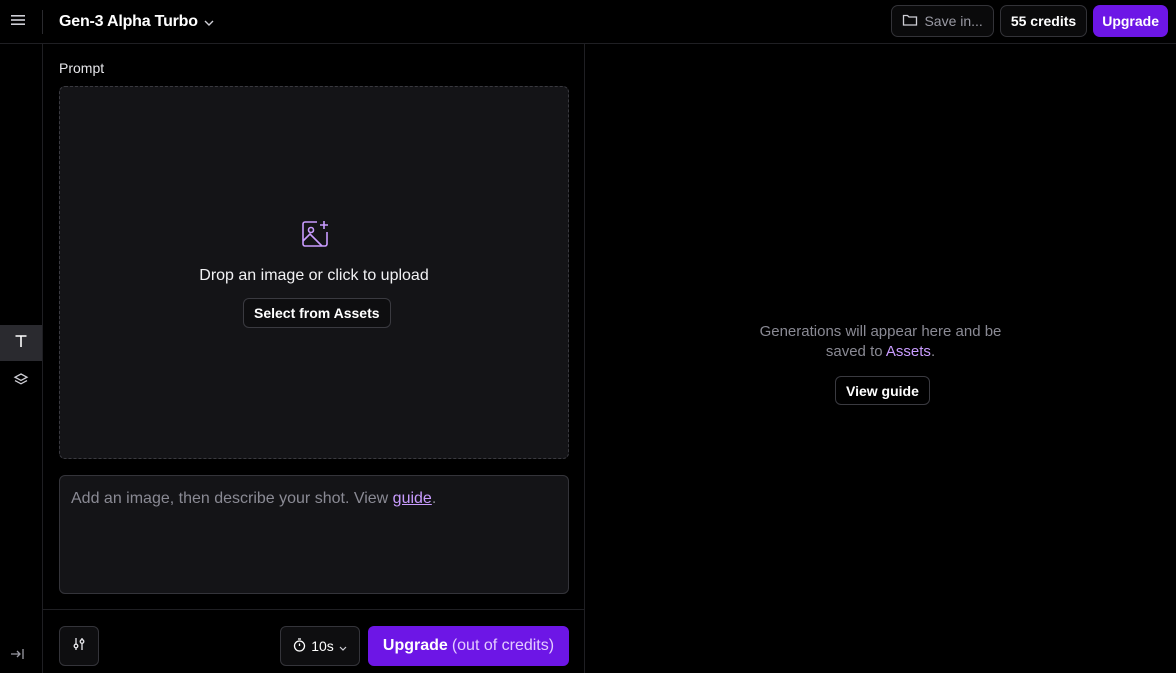 This screenshot has width=1176, height=673. What do you see at coordinates (317, 313) in the screenshot?
I see `select-from-assets-button: Select from Assets` at bounding box center [317, 313].